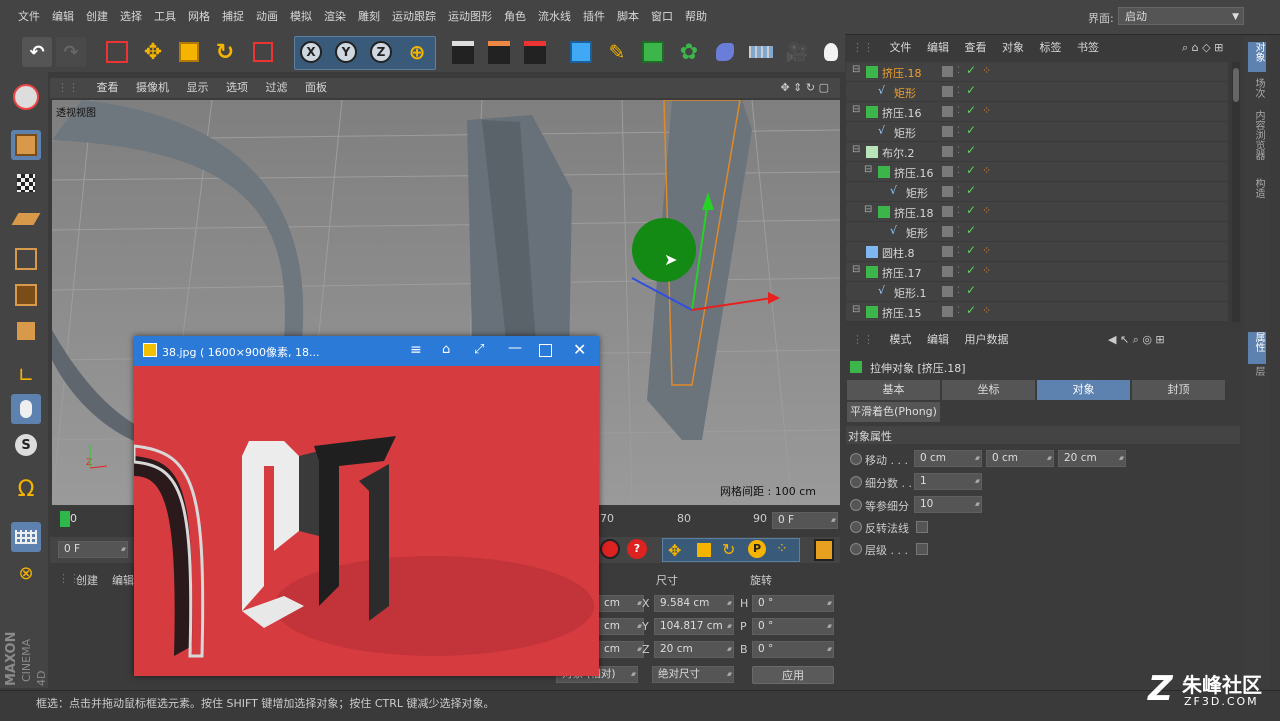  I want to click on attr-menu-userdata: 用户数据, so click(987, 340).